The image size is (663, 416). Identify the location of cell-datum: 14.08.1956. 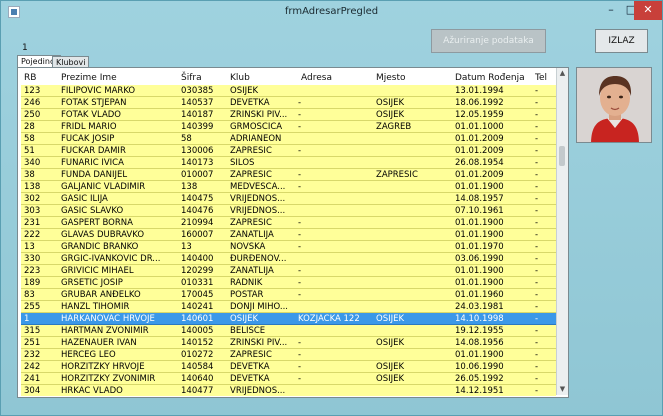
(479, 343).